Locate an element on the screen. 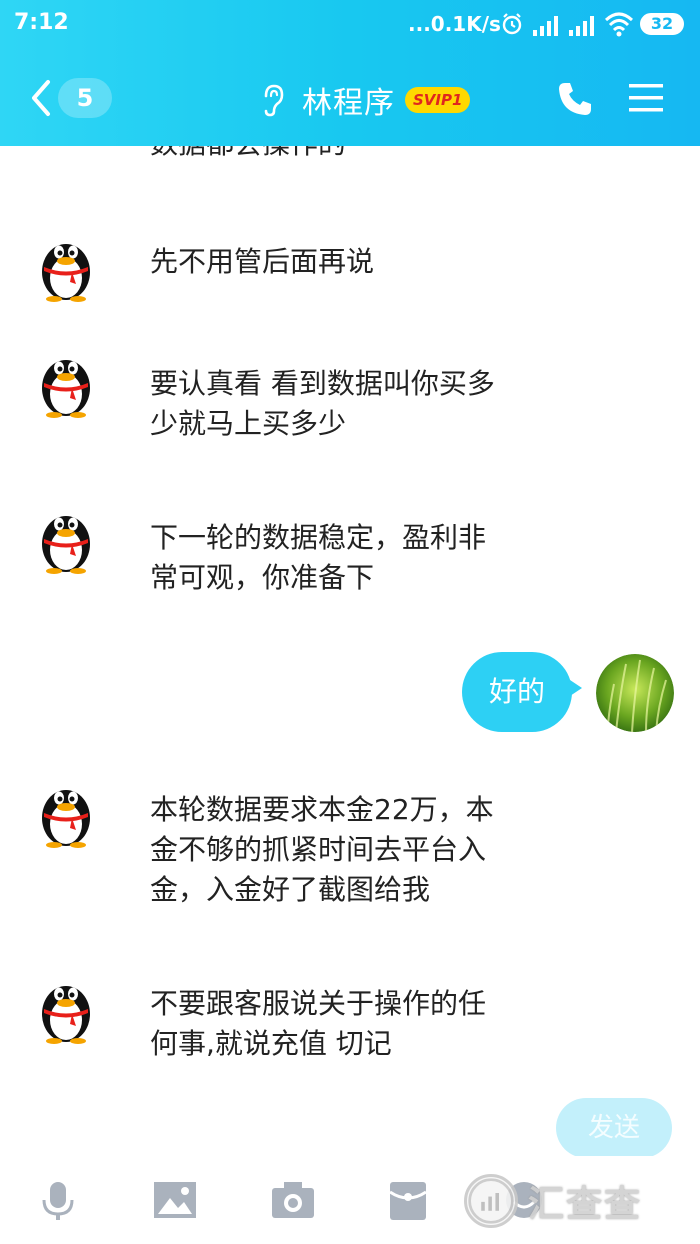 The image size is (700, 1244). message-text: 下一轮的数据稳定，盈利非 常可观，你准备下 is located at coordinates (318, 557).